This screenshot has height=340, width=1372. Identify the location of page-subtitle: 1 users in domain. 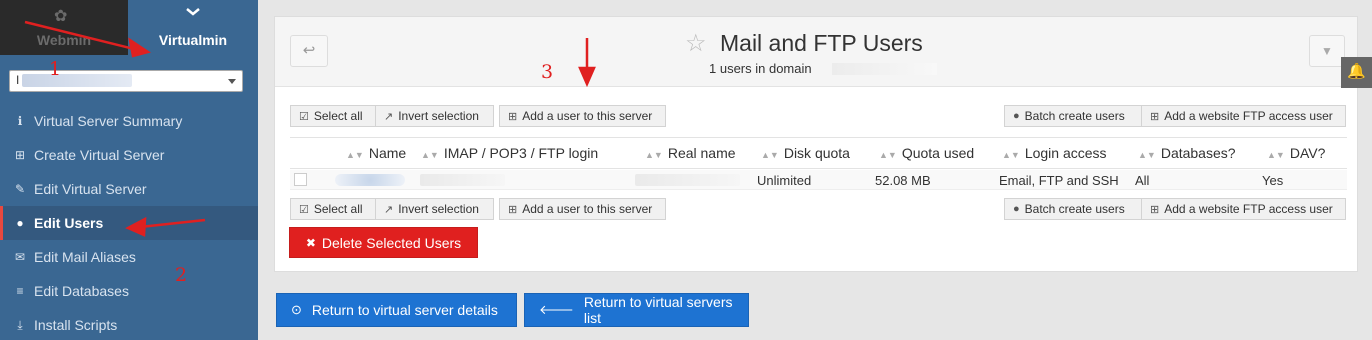
(760, 68).